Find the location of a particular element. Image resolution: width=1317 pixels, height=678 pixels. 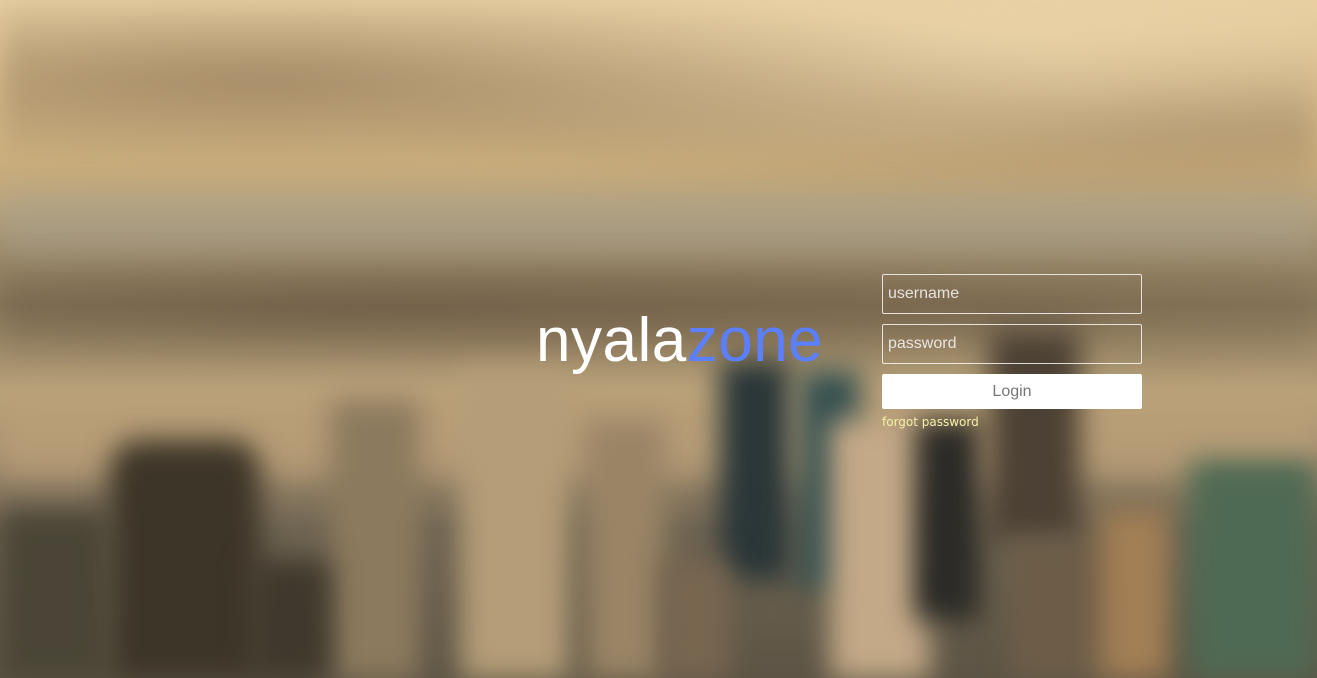

login-form: Login forgot password is located at coordinates (1012, 352).